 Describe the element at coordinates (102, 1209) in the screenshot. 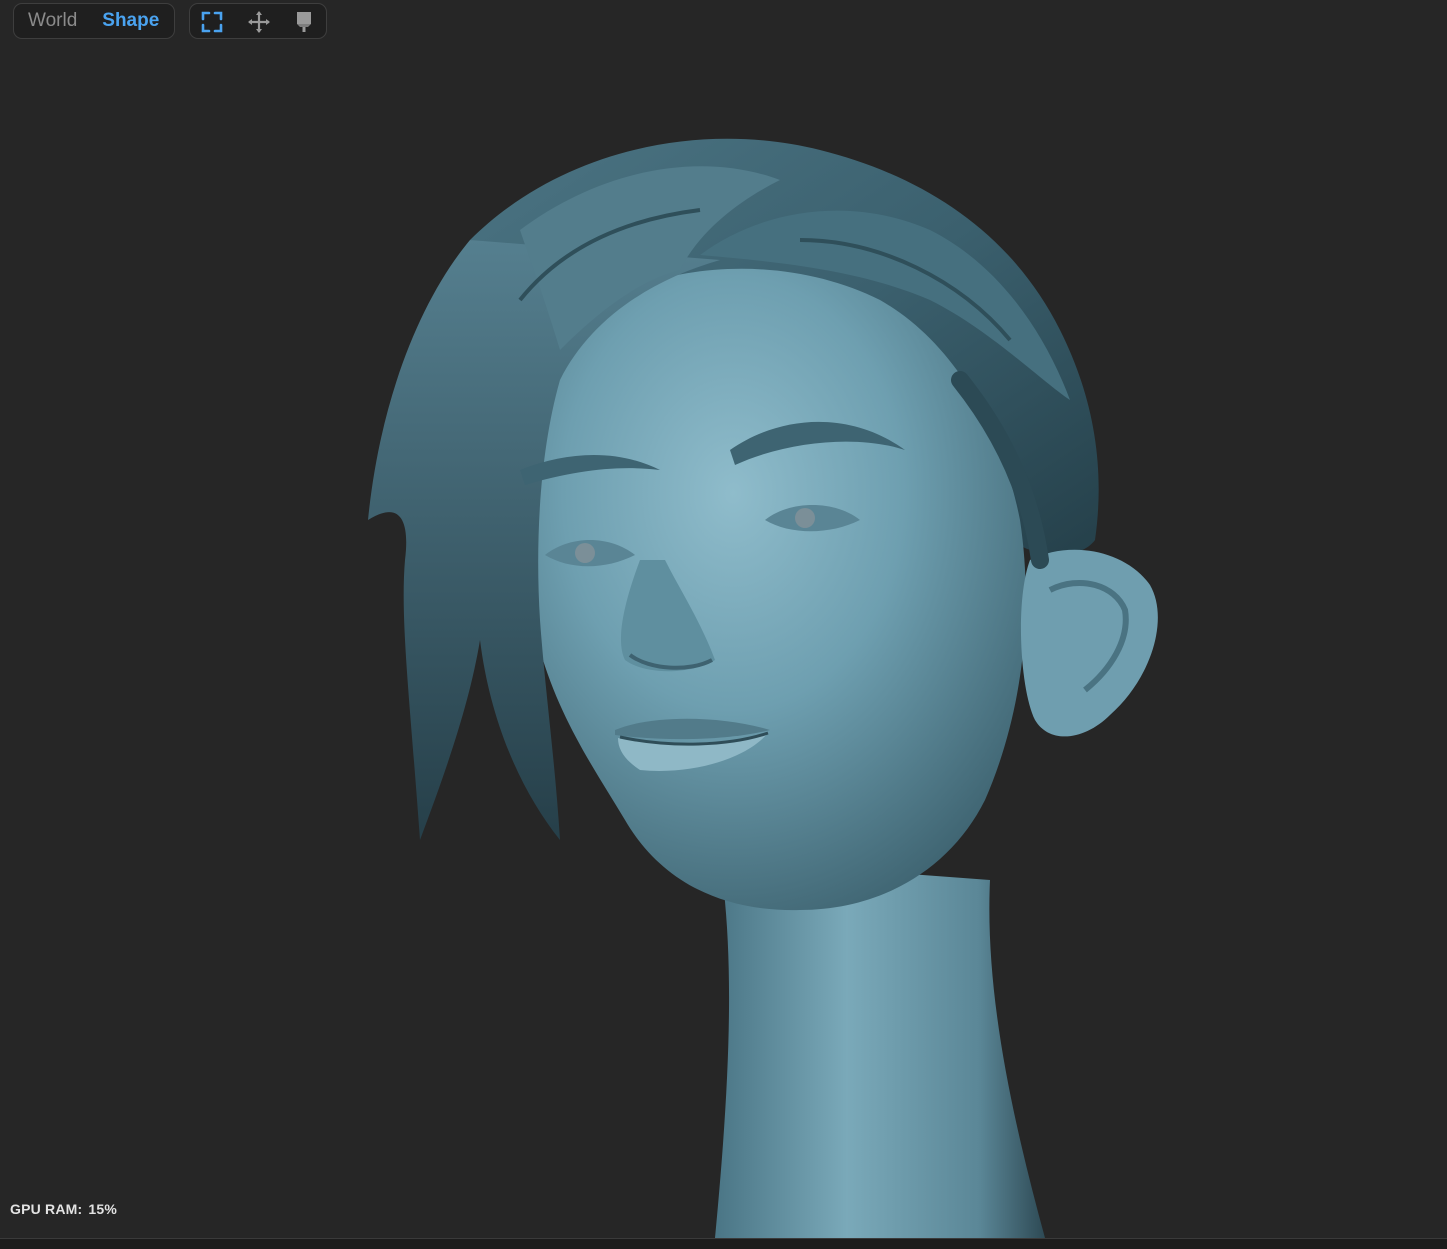

I see `gpu-ram-value: 15%` at that location.